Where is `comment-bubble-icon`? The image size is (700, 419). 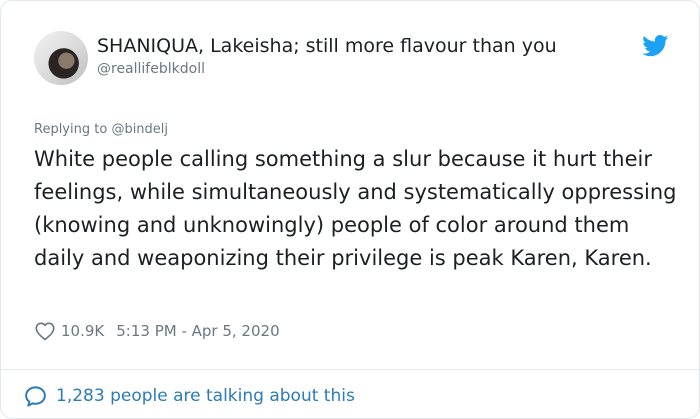
comment-bubble-icon is located at coordinates (35, 396).